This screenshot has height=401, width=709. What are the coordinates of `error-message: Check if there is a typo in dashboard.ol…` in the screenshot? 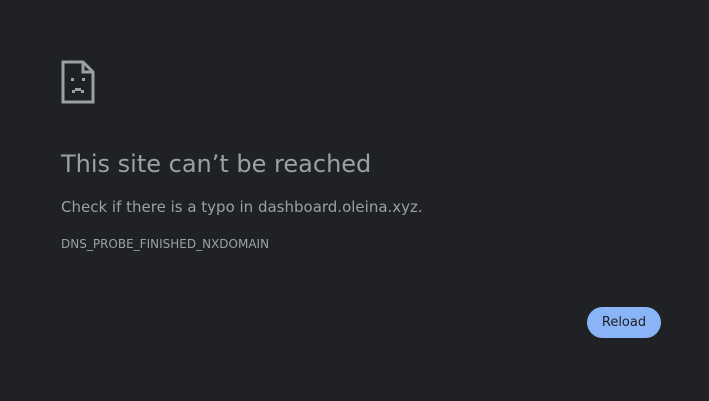 It's located at (242, 207).